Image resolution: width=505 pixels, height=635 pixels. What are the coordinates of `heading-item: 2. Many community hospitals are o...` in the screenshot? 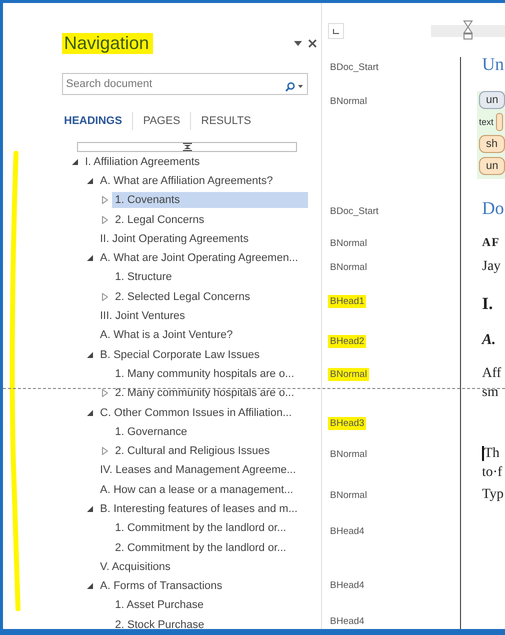 It's located at (210, 393).